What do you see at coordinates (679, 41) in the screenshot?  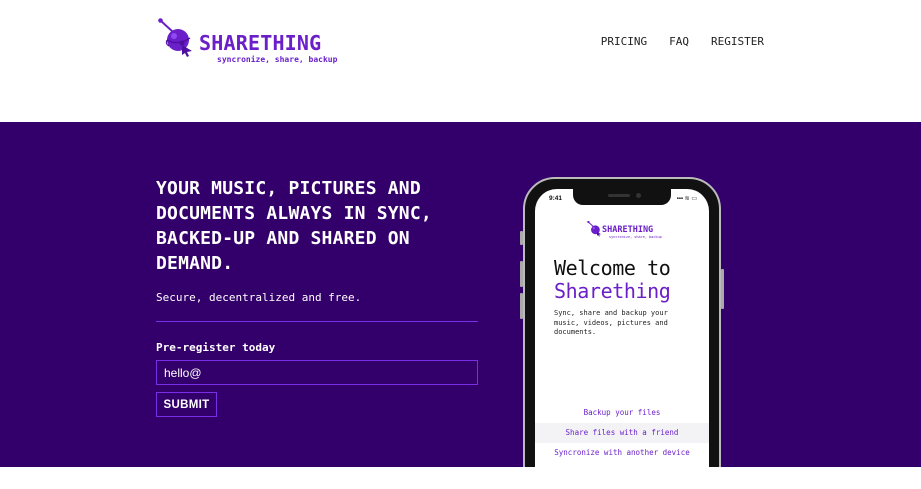 I see `nav-item-faq: FAQ` at bounding box center [679, 41].